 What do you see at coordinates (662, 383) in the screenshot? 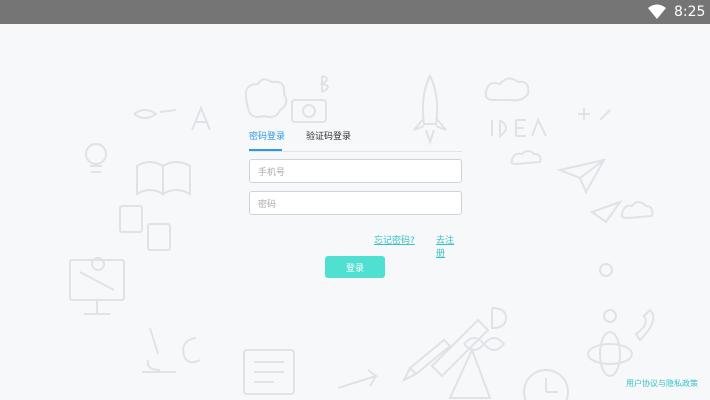
I see `user-agreement-link: 用户协议与隐私政策` at bounding box center [662, 383].